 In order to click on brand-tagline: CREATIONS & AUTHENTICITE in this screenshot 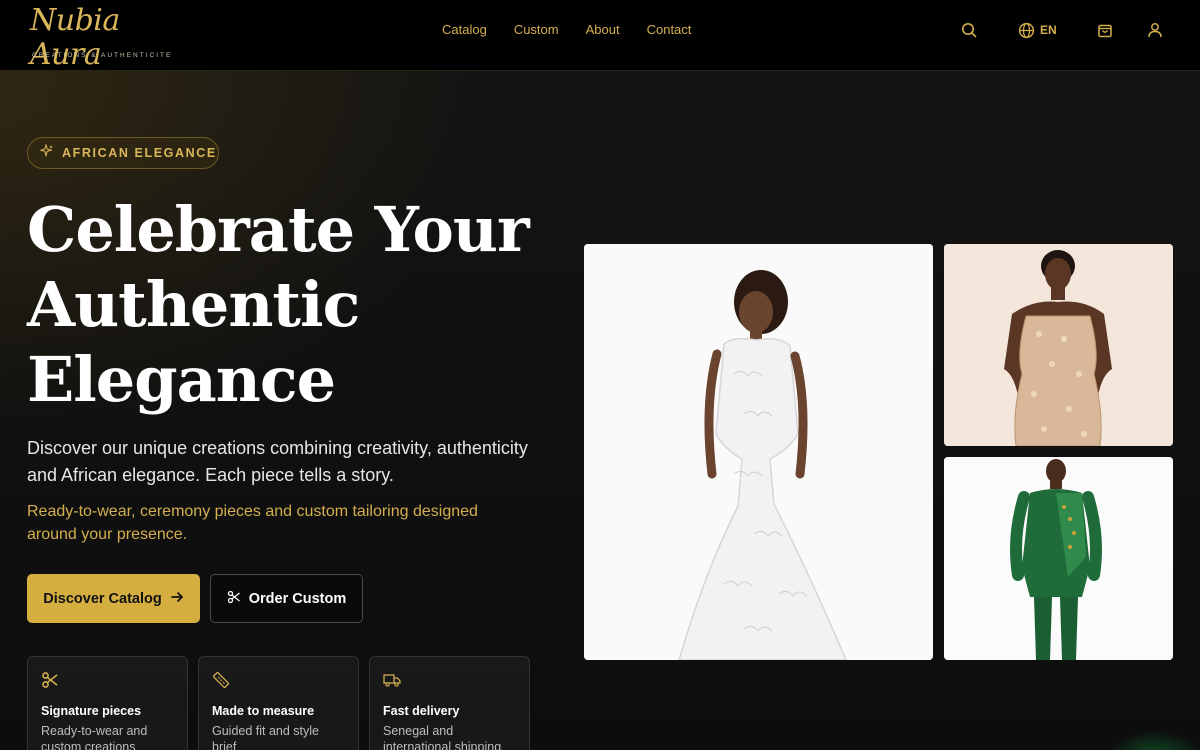, I will do `click(102, 55)`.